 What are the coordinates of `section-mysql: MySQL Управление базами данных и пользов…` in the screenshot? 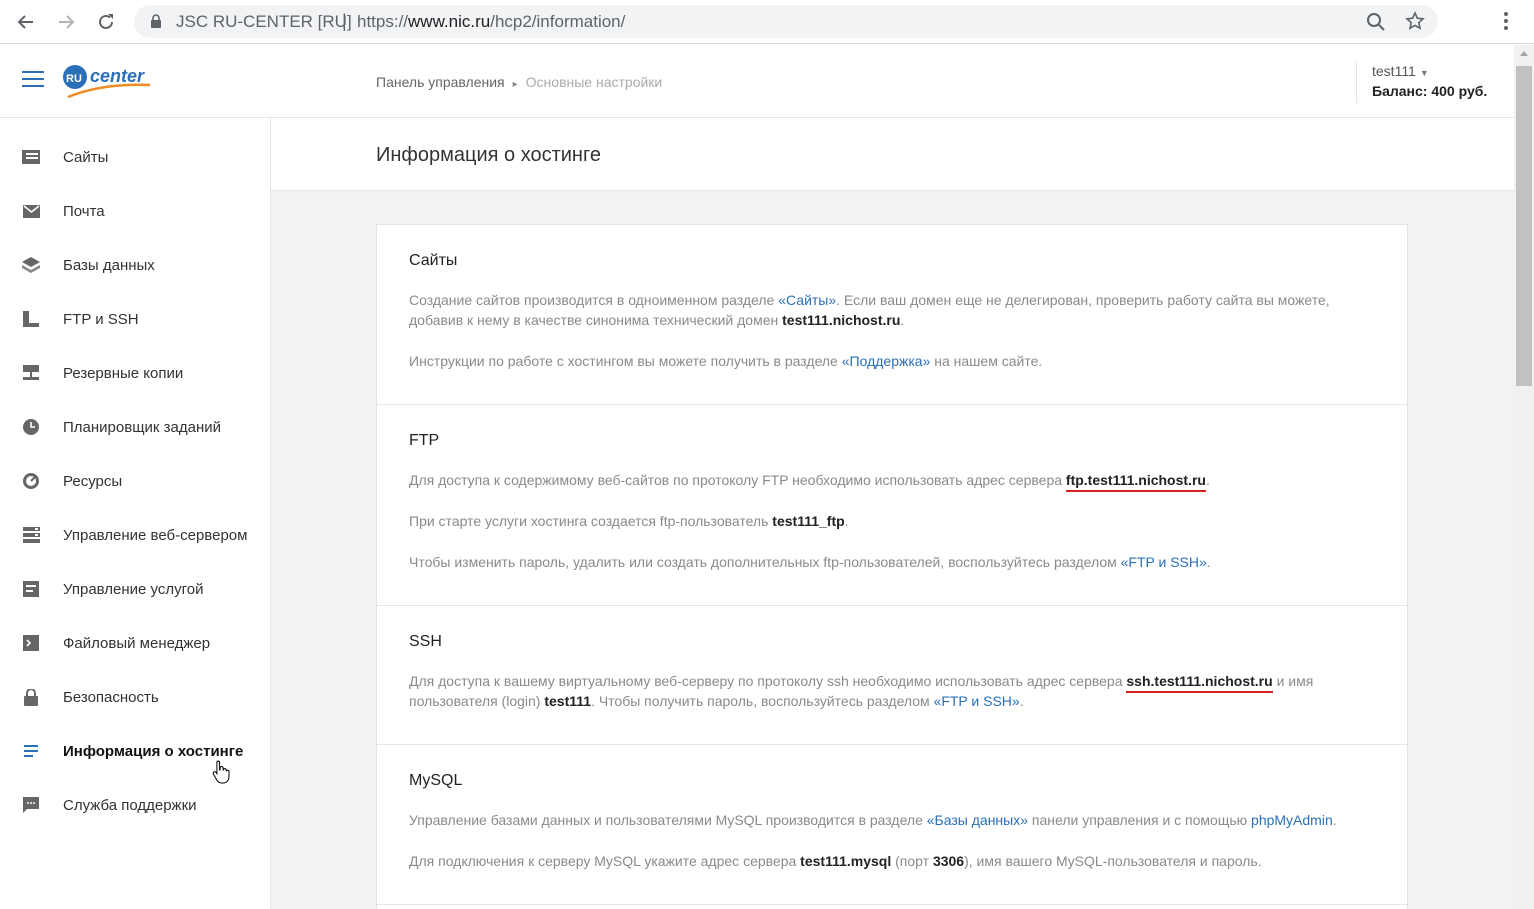 It's located at (892, 825).